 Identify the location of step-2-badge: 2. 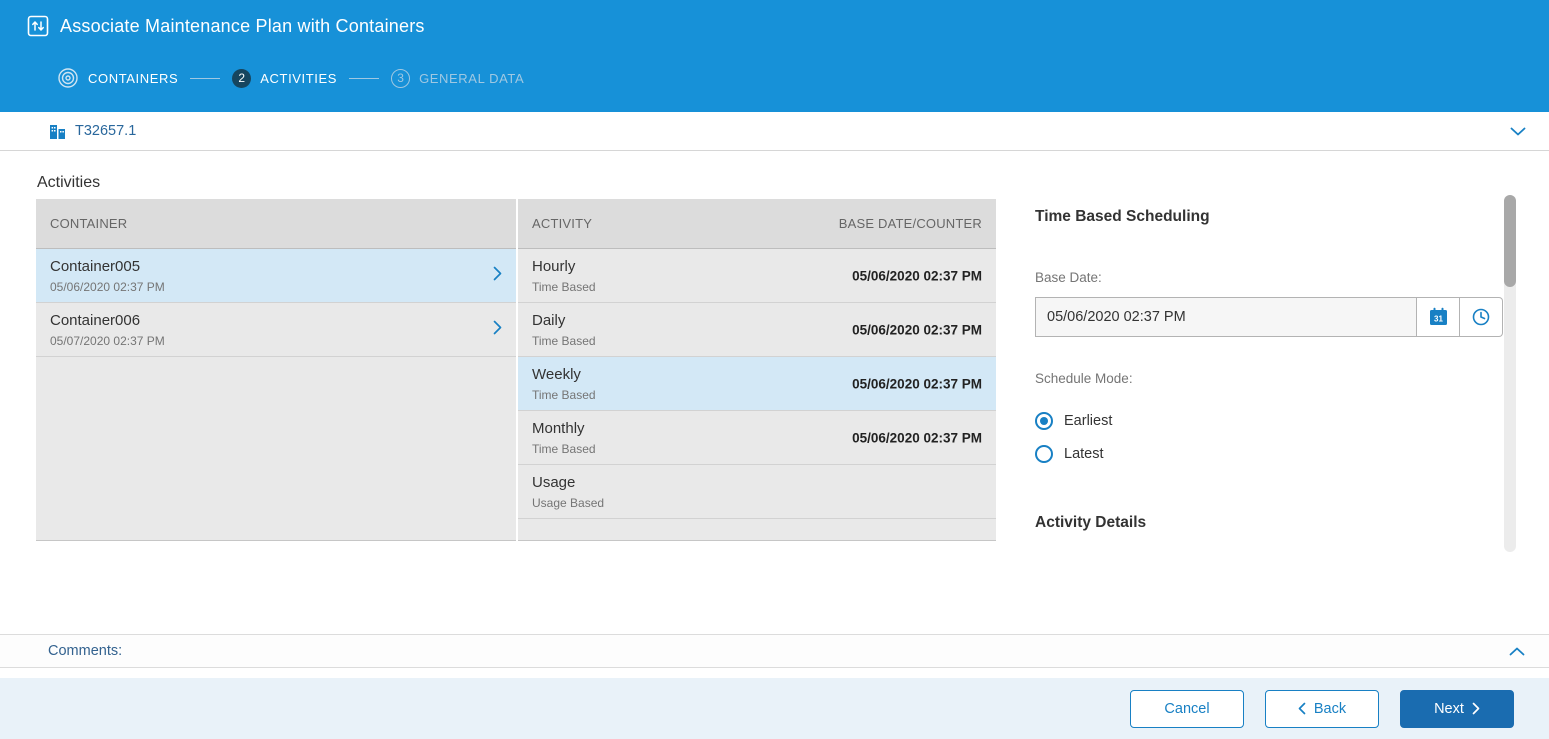
(242, 78).